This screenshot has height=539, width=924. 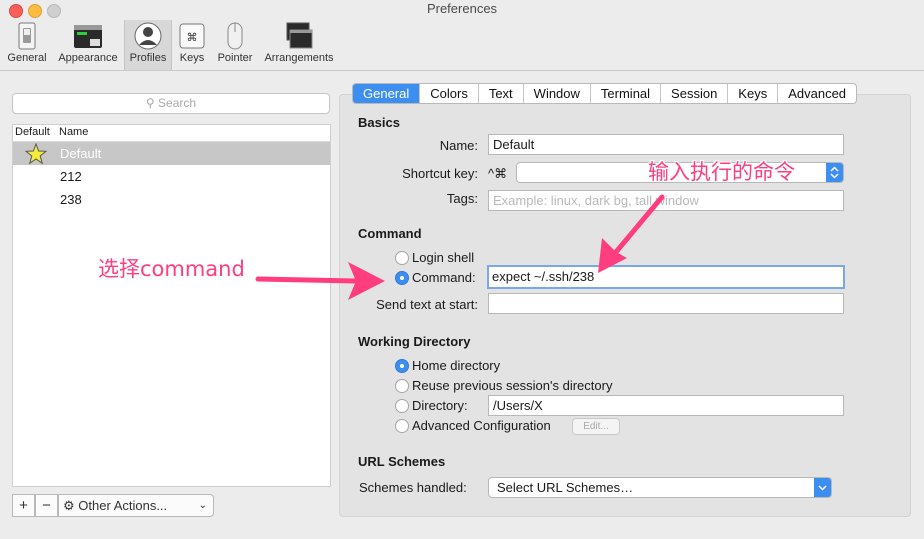 What do you see at coordinates (460, 247) in the screenshot?
I see `annotation-arrows` at bounding box center [460, 247].